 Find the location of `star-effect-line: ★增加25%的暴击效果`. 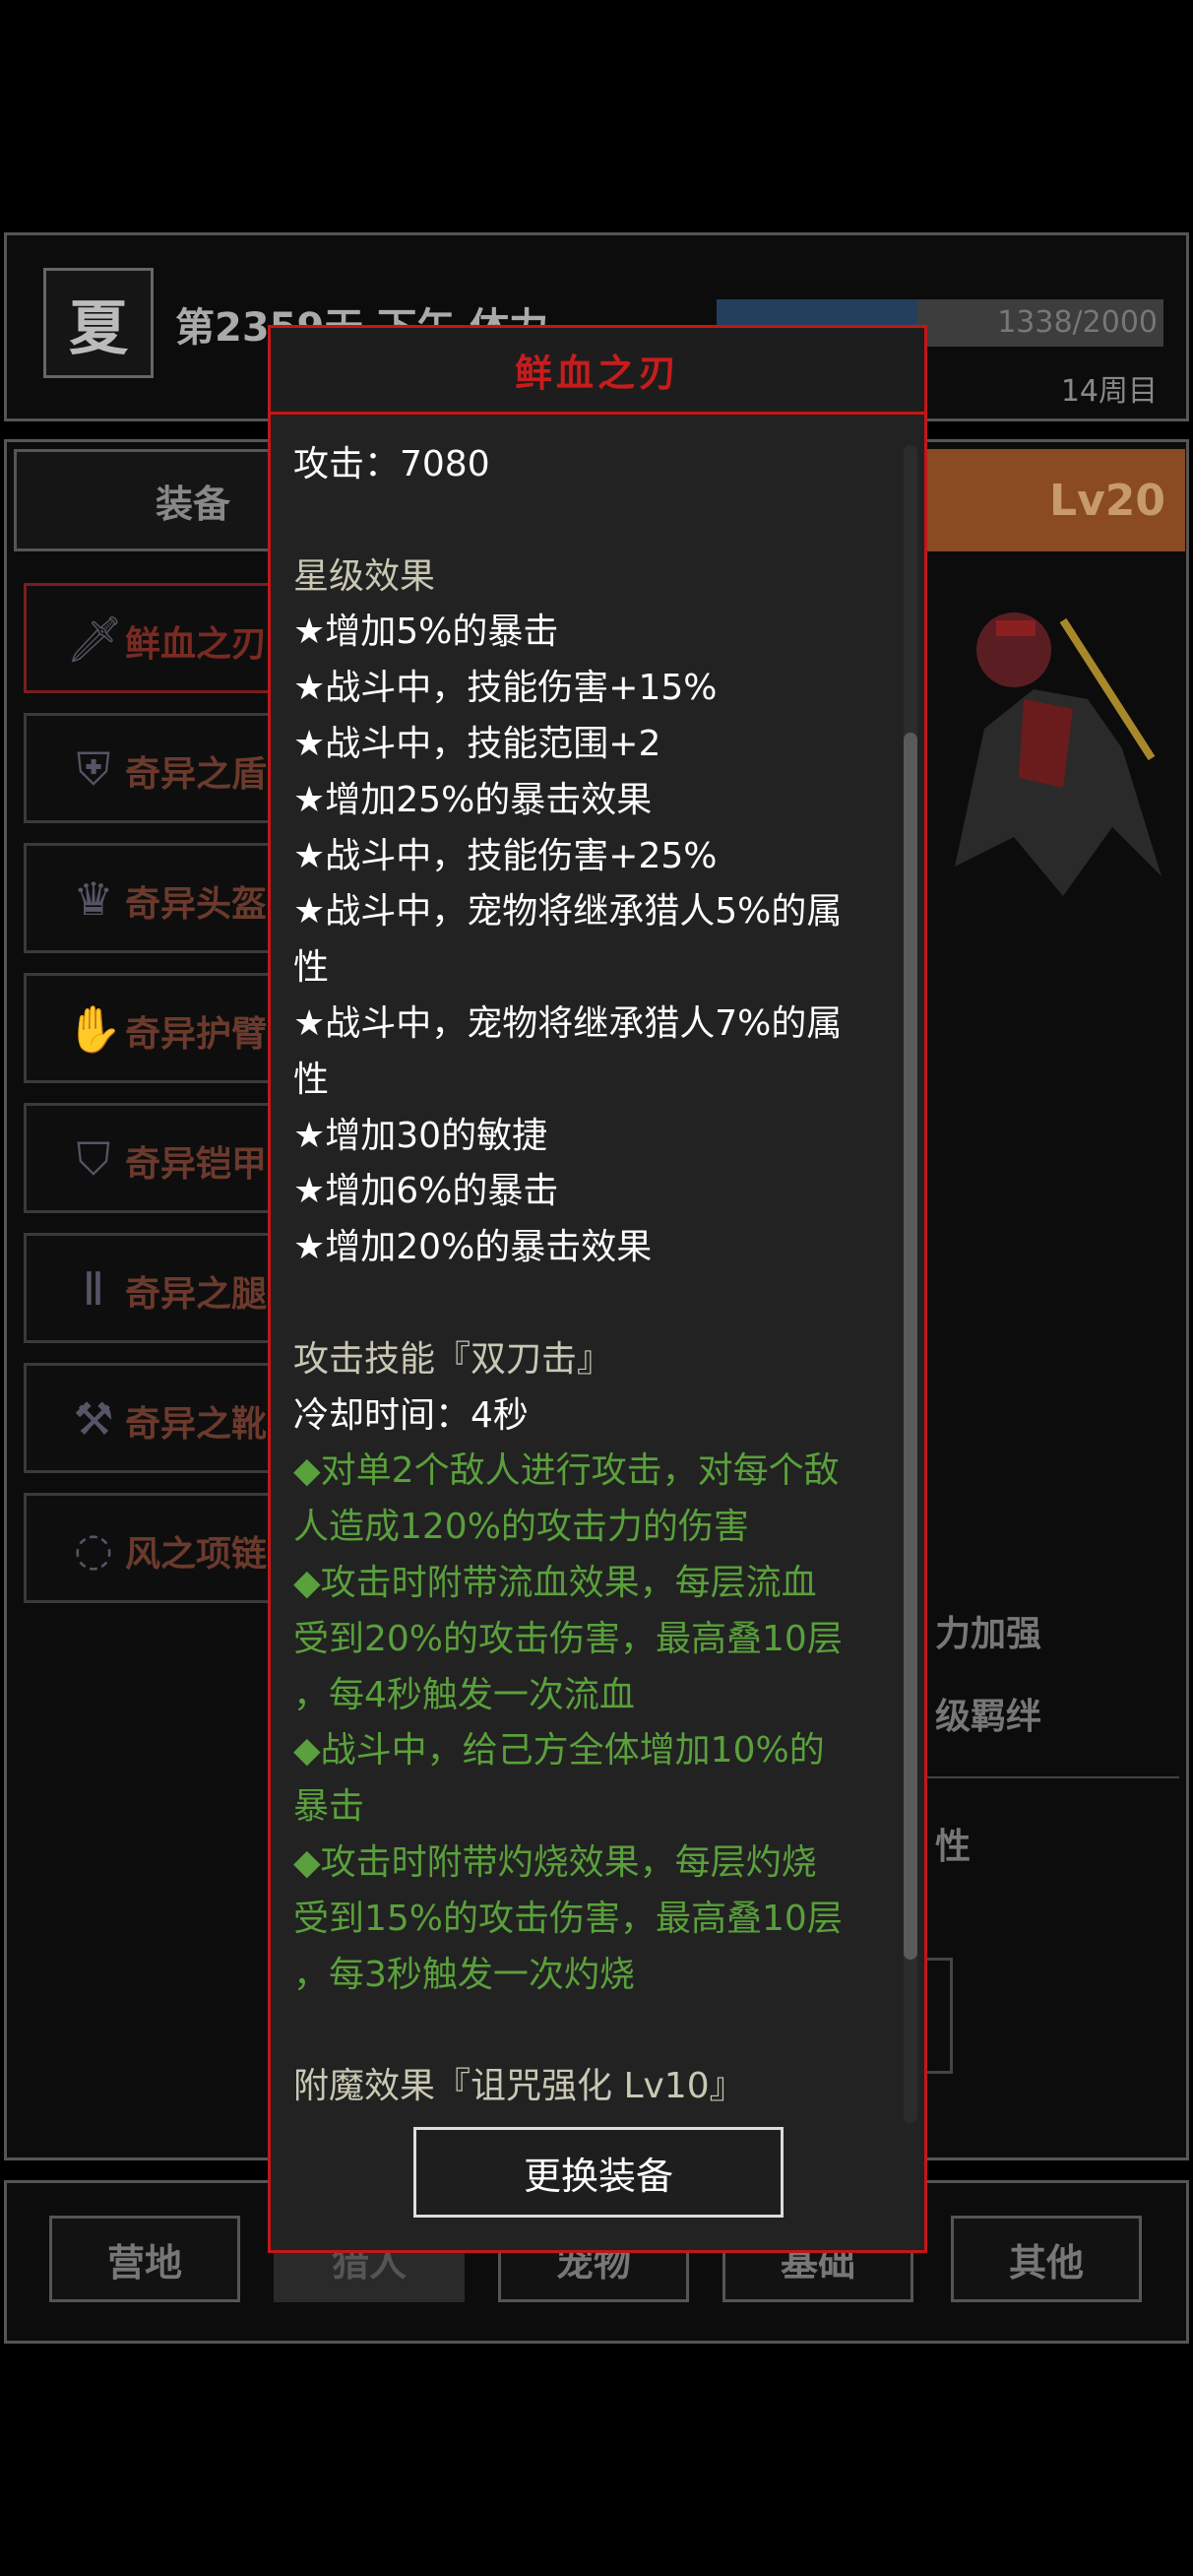

star-effect-line: ★增加25%的暴击效果 is located at coordinates (473, 799).